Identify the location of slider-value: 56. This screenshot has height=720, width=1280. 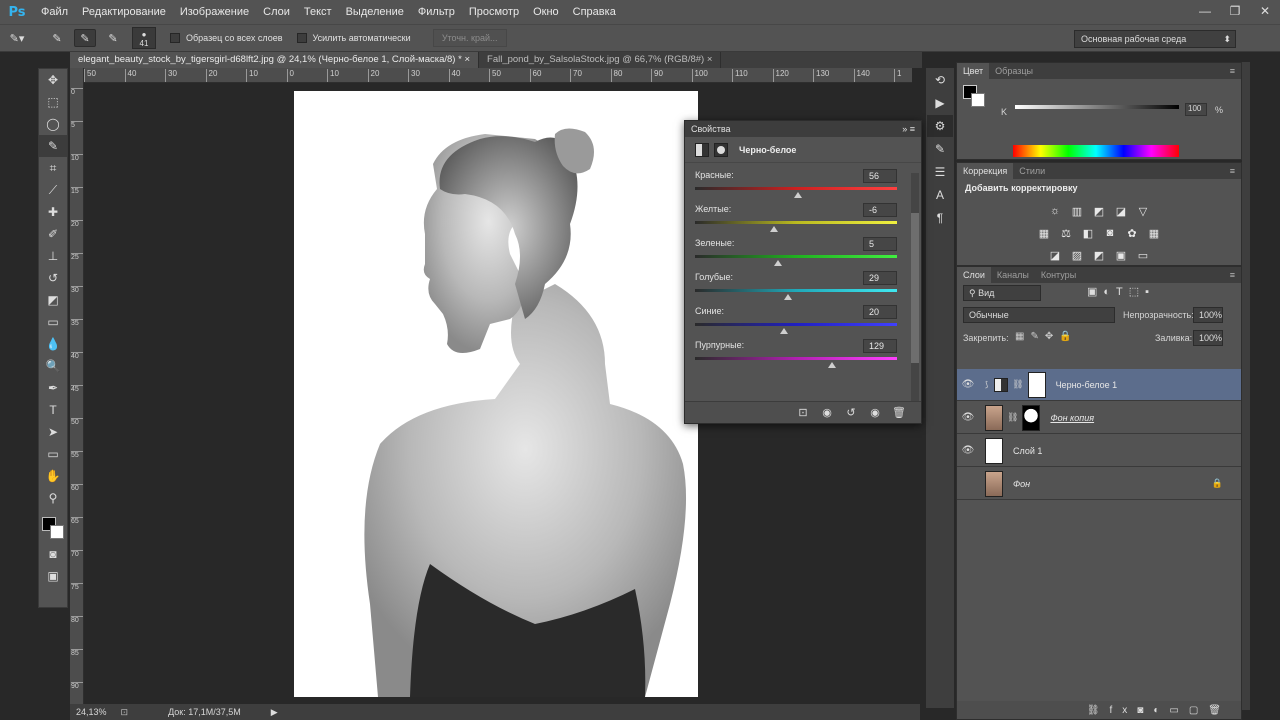
(880, 176).